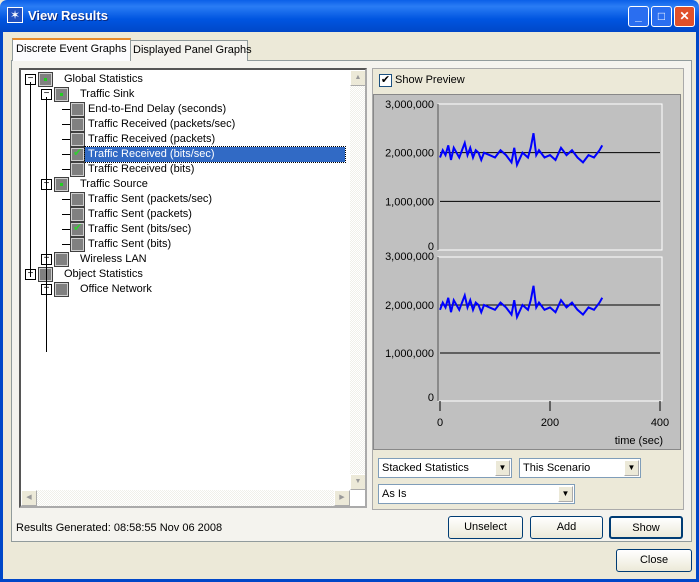 Image resolution: width=699 pixels, height=582 pixels. Describe the element at coordinates (103, 274) in the screenshot. I see `tree-item-label: Object Statistics` at that location.